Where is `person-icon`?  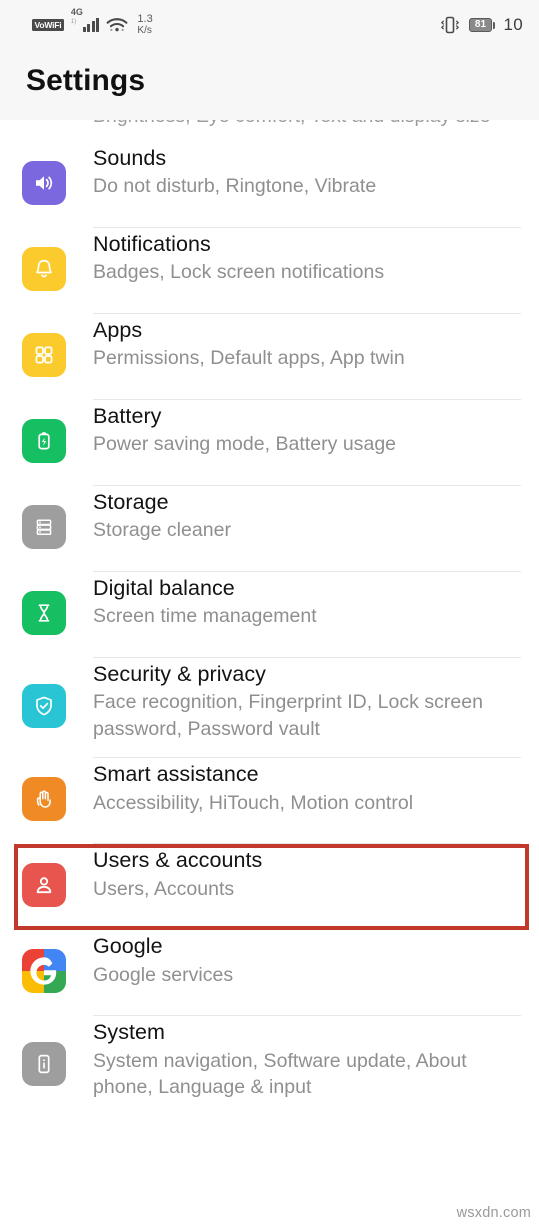
person-icon is located at coordinates (44, 885).